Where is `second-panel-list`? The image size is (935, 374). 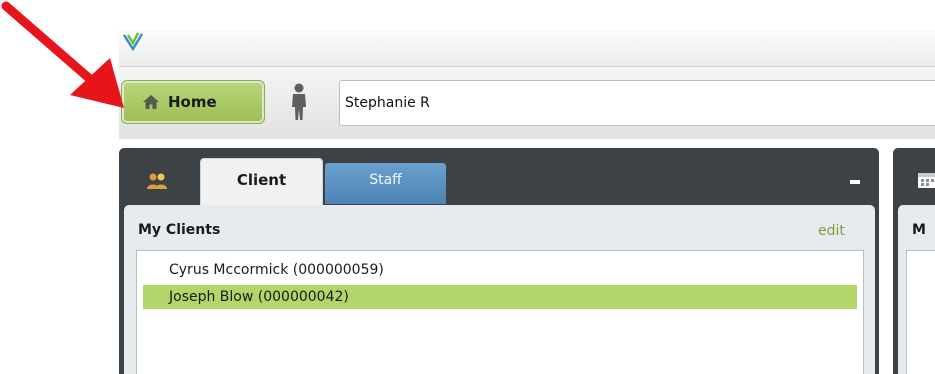
second-panel-list is located at coordinates (920, 312).